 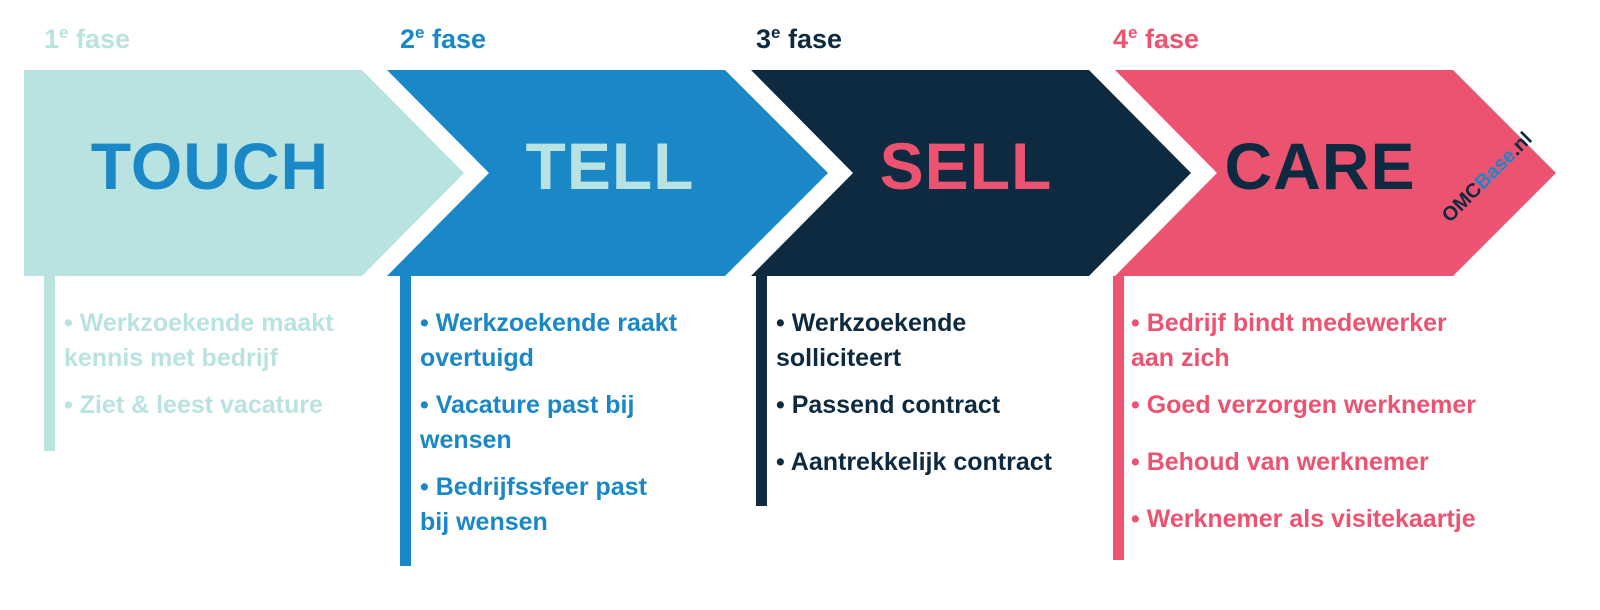 I want to click on list-item: • Werkzoekende maakt kennis met bedrijf, so click(x=199, y=340).